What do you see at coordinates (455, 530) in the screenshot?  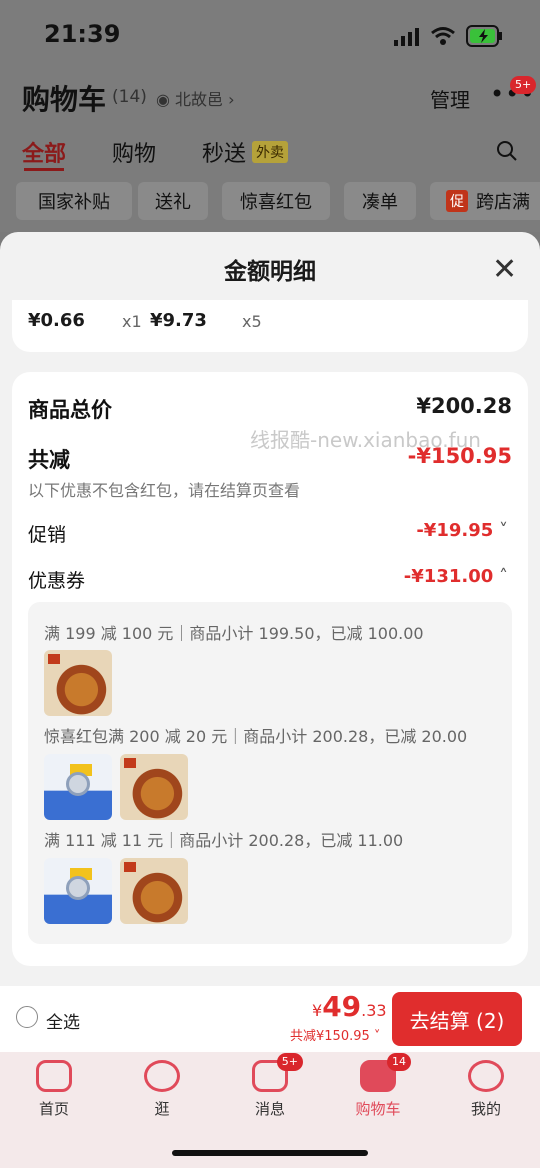 I see `promo-value: -¥19.95` at bounding box center [455, 530].